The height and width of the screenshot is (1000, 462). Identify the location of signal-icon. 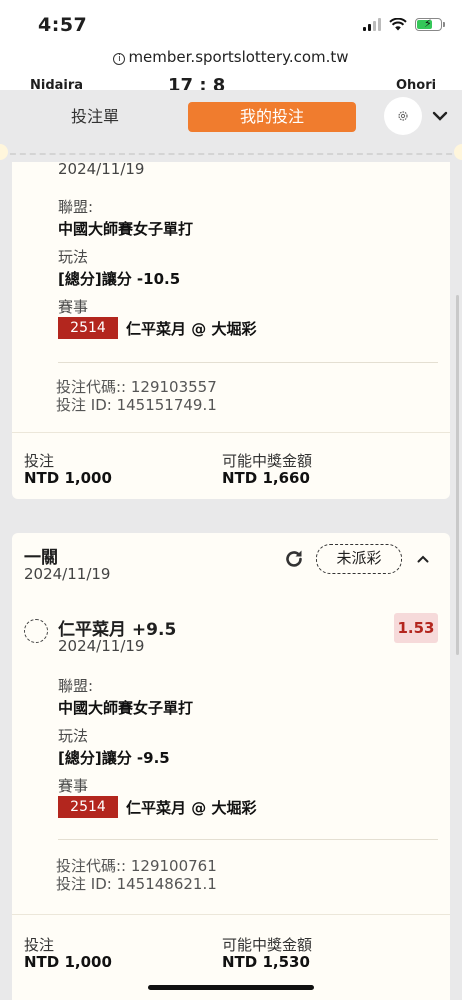
(372, 24).